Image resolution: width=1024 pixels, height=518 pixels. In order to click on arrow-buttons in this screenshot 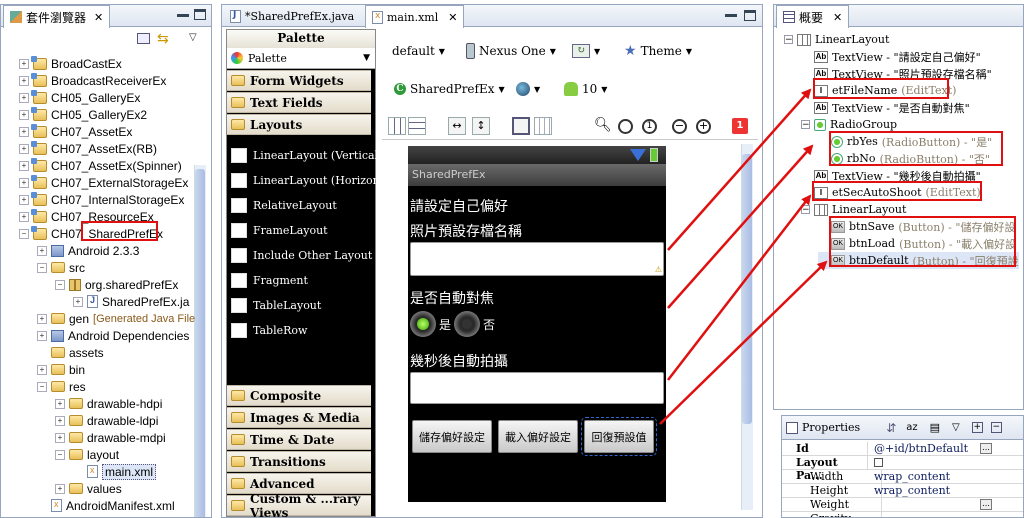, I will do `click(743, 342)`.